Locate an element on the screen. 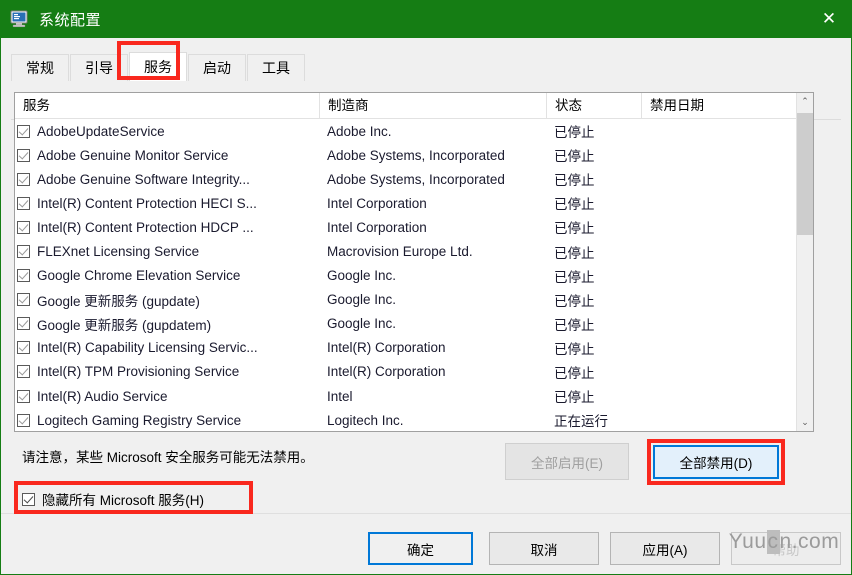 This screenshot has width=852, height=575. service-name-label: Google Chrome Elevation Service is located at coordinates (139, 276).